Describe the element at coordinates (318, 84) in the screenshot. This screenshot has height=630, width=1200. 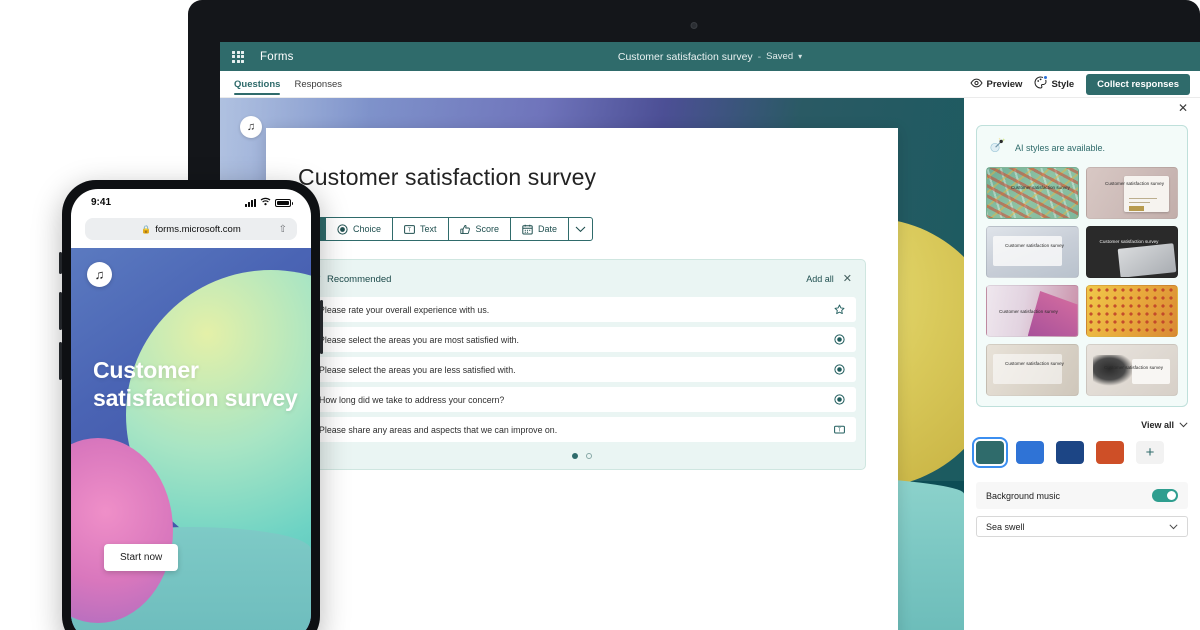
I see `tab-responses: Responses` at that location.